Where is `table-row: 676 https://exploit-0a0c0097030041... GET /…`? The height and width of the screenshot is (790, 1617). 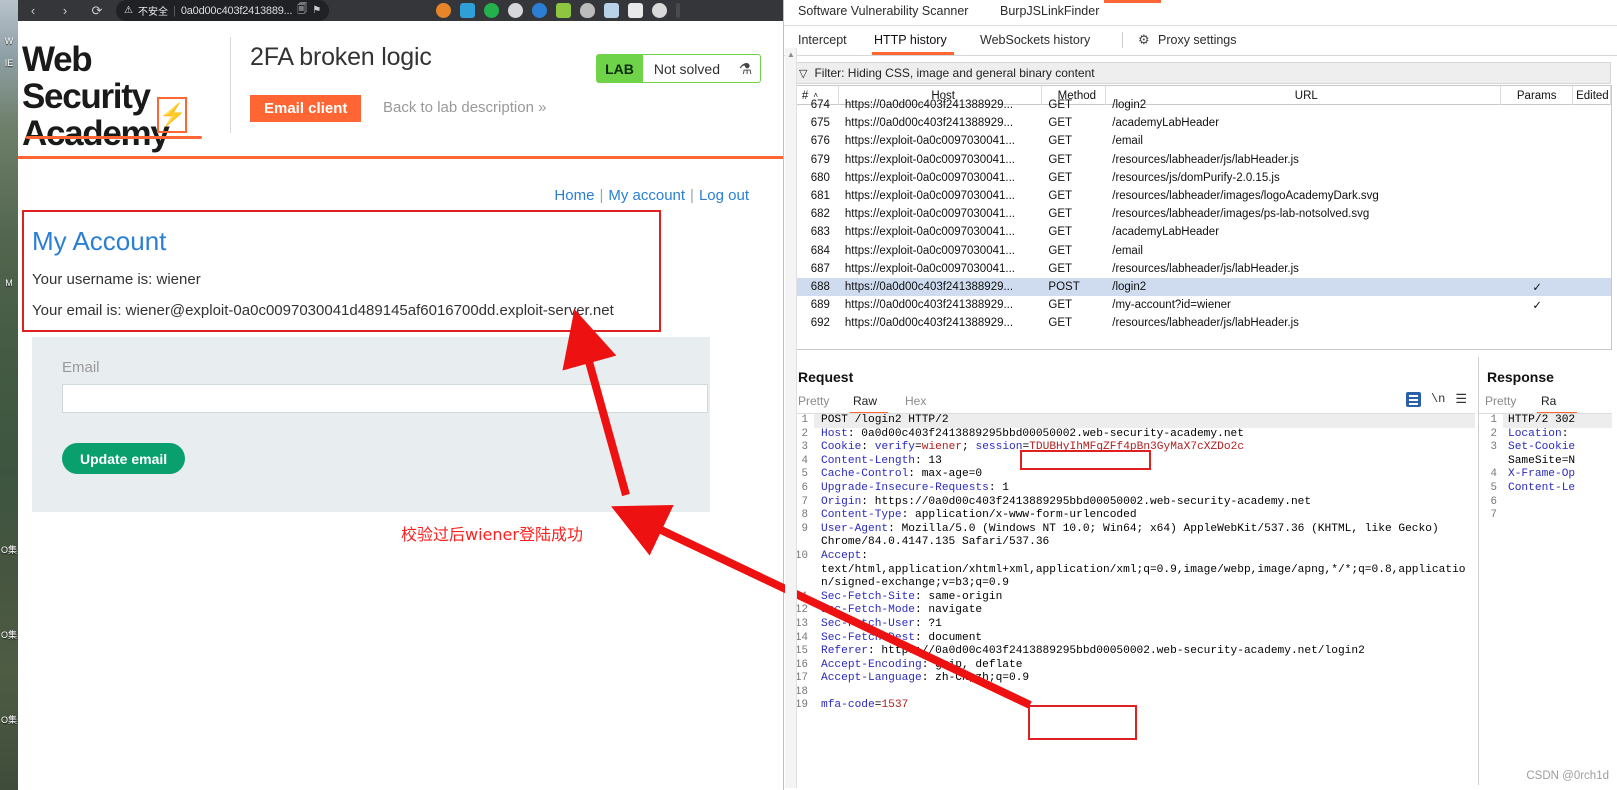
table-row: 676 https://exploit-0a0c0097030041... GET /… is located at coordinates (1201, 141).